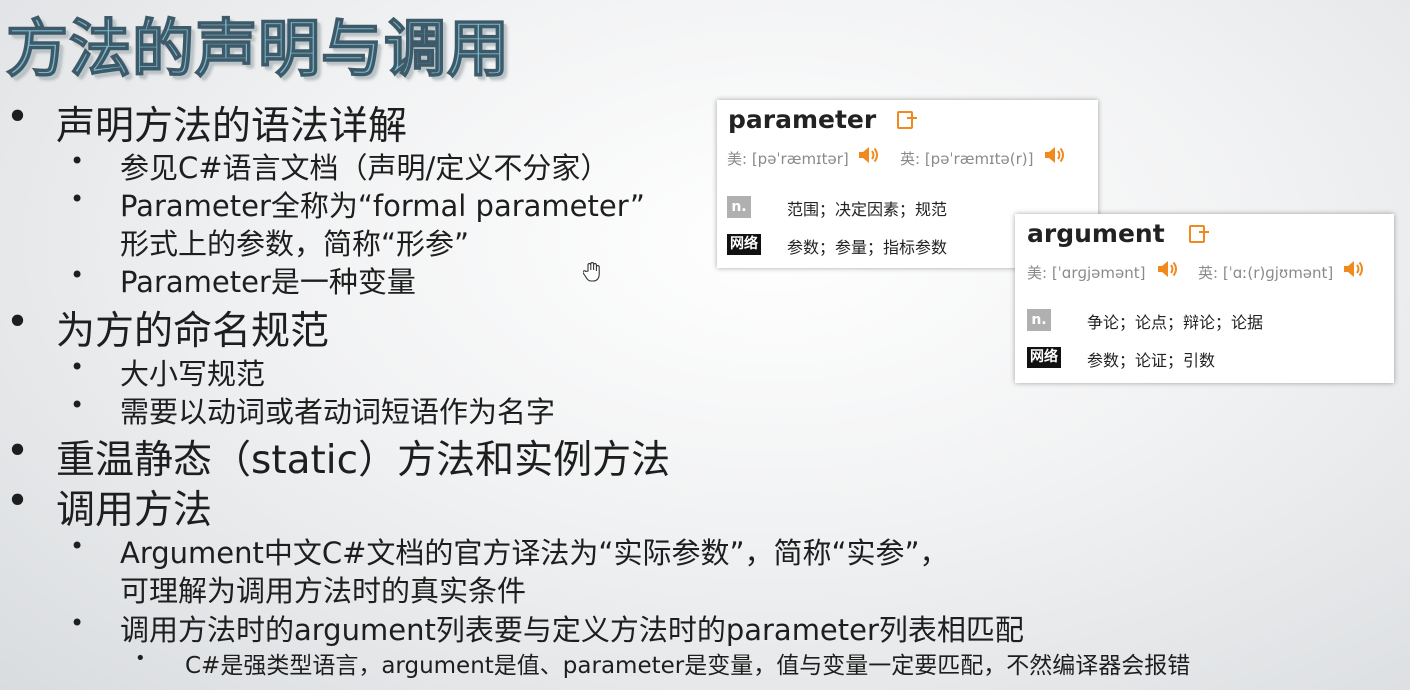 The image size is (1410, 690). I want to click on bullet-text: 参见C#语言文档（声明/定义不分家）, so click(365, 168).